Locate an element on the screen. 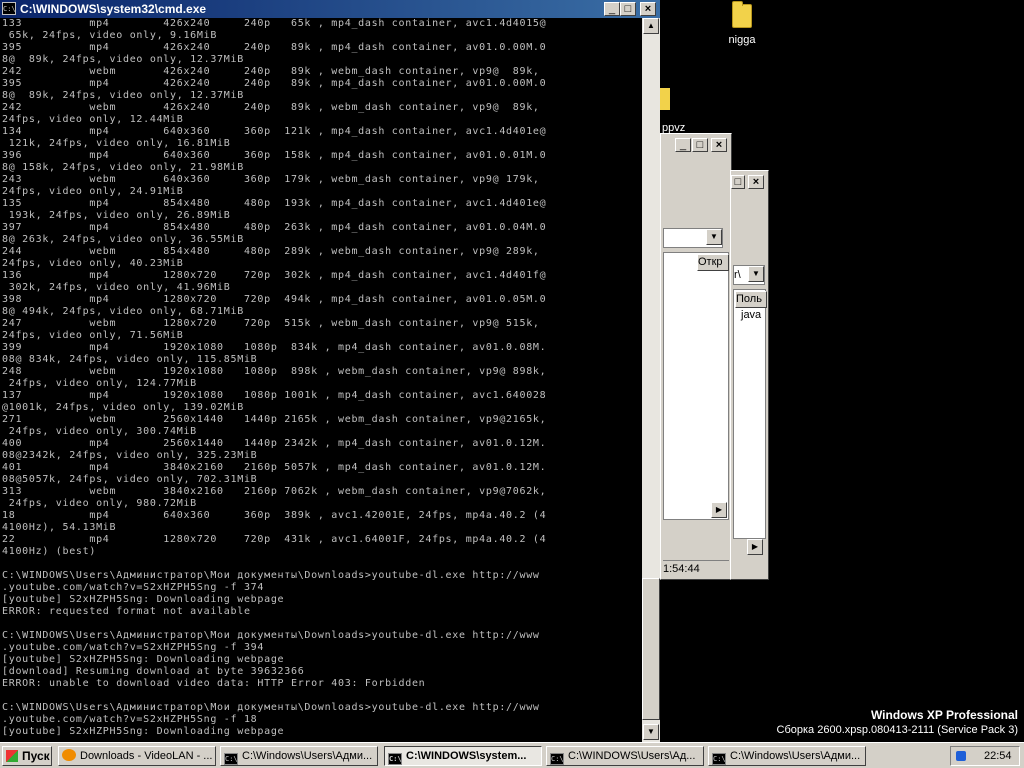 The width and height of the screenshot is (1024, 768). path-combo: r\ ▼ is located at coordinates (749, 275).